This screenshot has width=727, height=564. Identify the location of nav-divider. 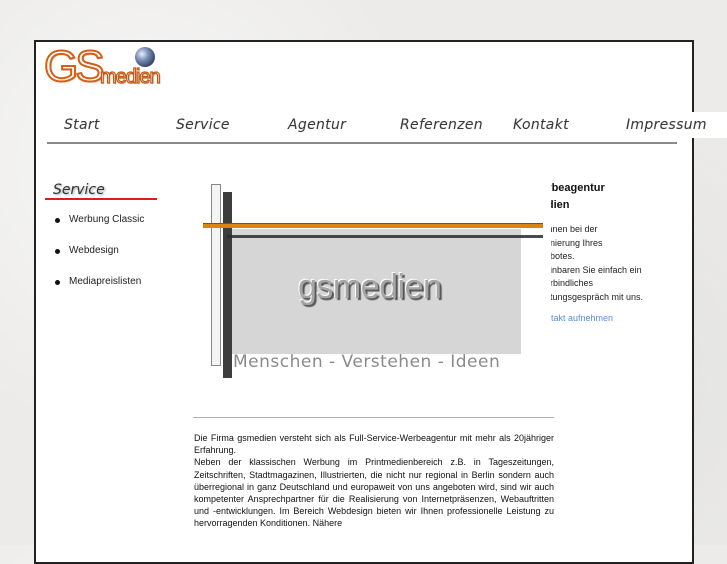
(362, 143).